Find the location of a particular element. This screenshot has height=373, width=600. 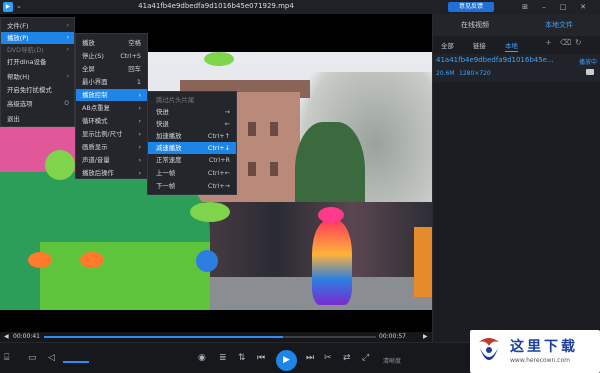

menu-item-forward: 快进 → is located at coordinates (192, 112).